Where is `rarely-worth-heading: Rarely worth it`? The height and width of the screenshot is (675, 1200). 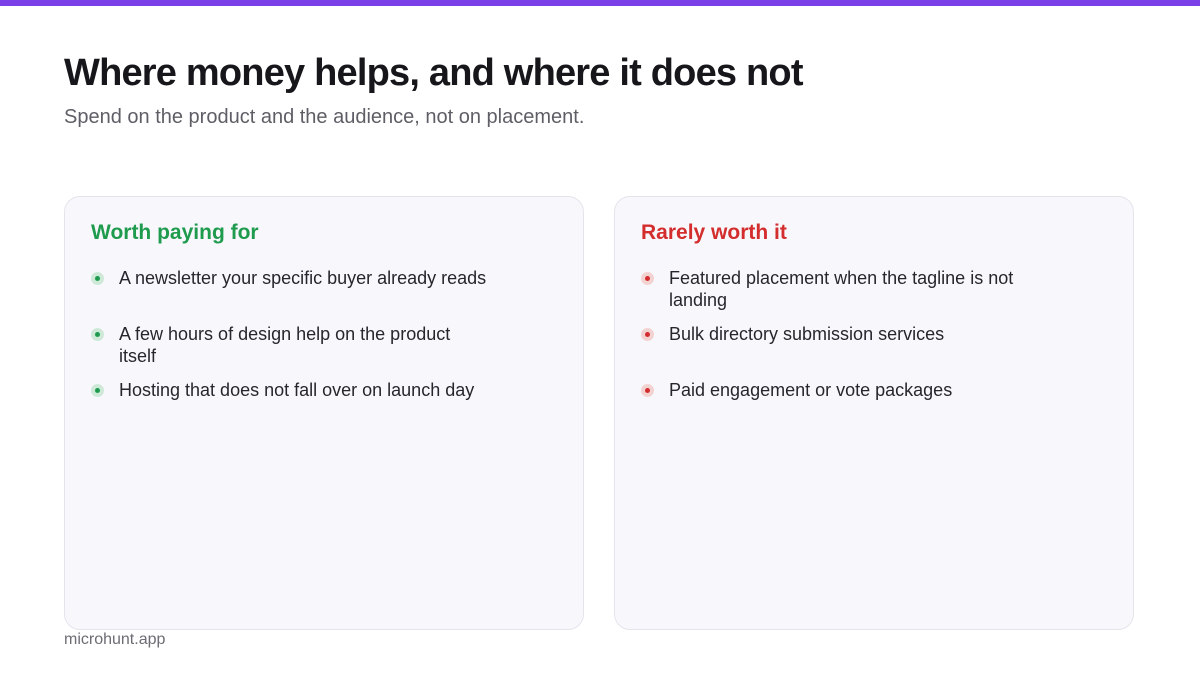 rarely-worth-heading: Rarely worth it is located at coordinates (714, 232).